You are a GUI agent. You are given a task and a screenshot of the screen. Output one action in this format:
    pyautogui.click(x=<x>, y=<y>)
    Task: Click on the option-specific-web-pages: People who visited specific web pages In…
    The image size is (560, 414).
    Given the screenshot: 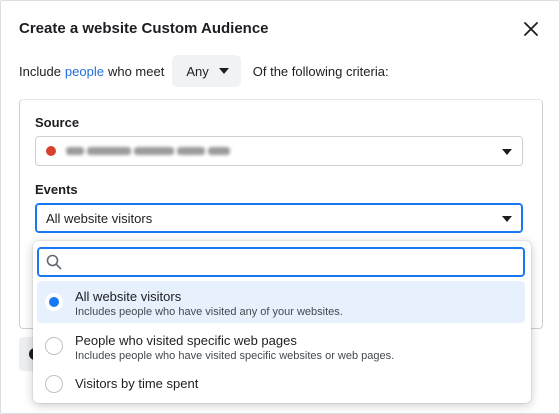 What is the action you would take?
    pyautogui.click(x=281, y=345)
    